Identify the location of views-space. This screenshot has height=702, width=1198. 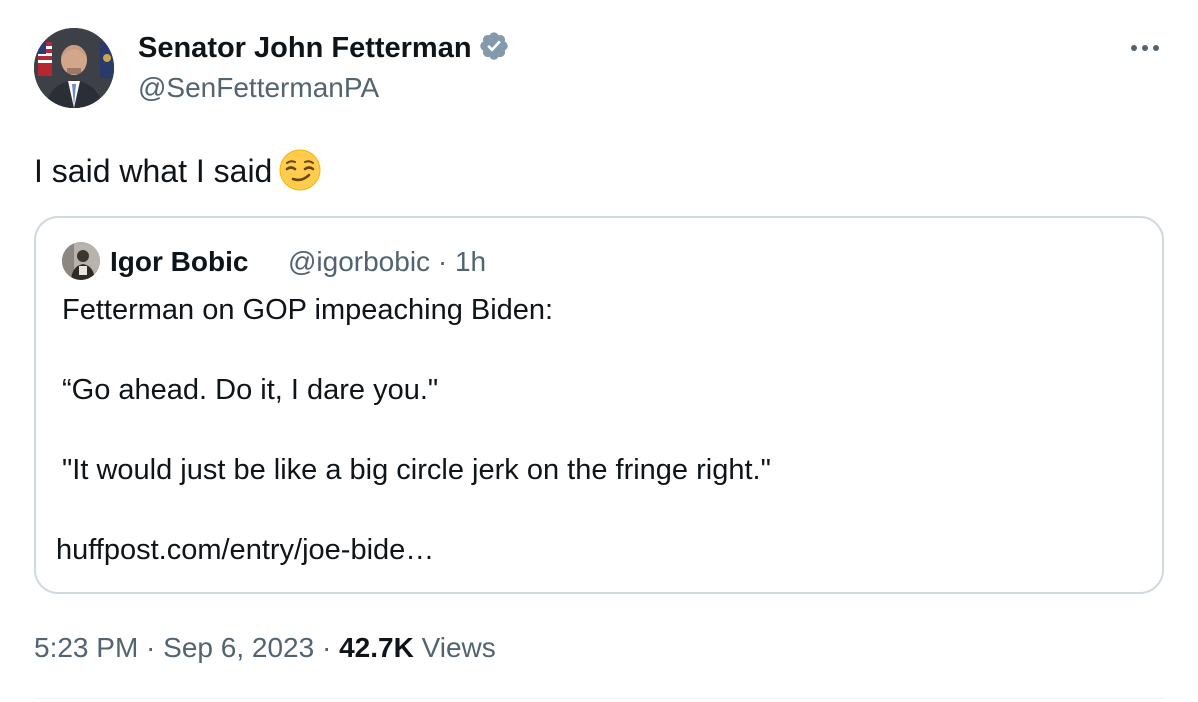
(418, 647).